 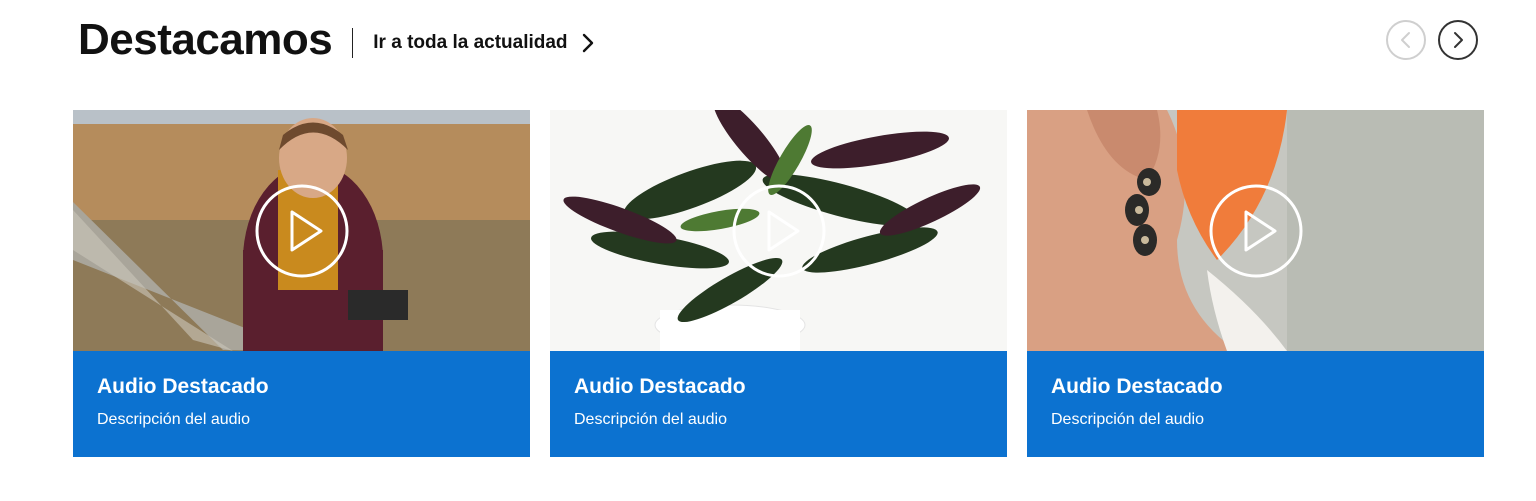 I want to click on chevron-left-icon, so click(x=1405, y=40).